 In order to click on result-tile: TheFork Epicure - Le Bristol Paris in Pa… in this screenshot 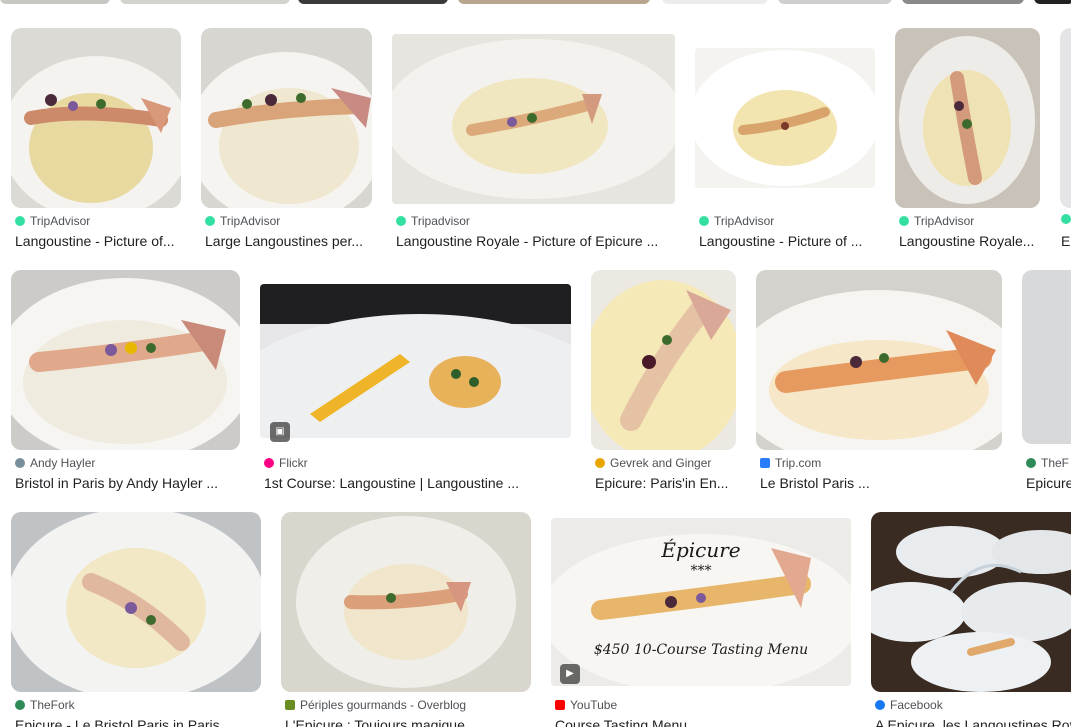, I will do `click(136, 619)`.